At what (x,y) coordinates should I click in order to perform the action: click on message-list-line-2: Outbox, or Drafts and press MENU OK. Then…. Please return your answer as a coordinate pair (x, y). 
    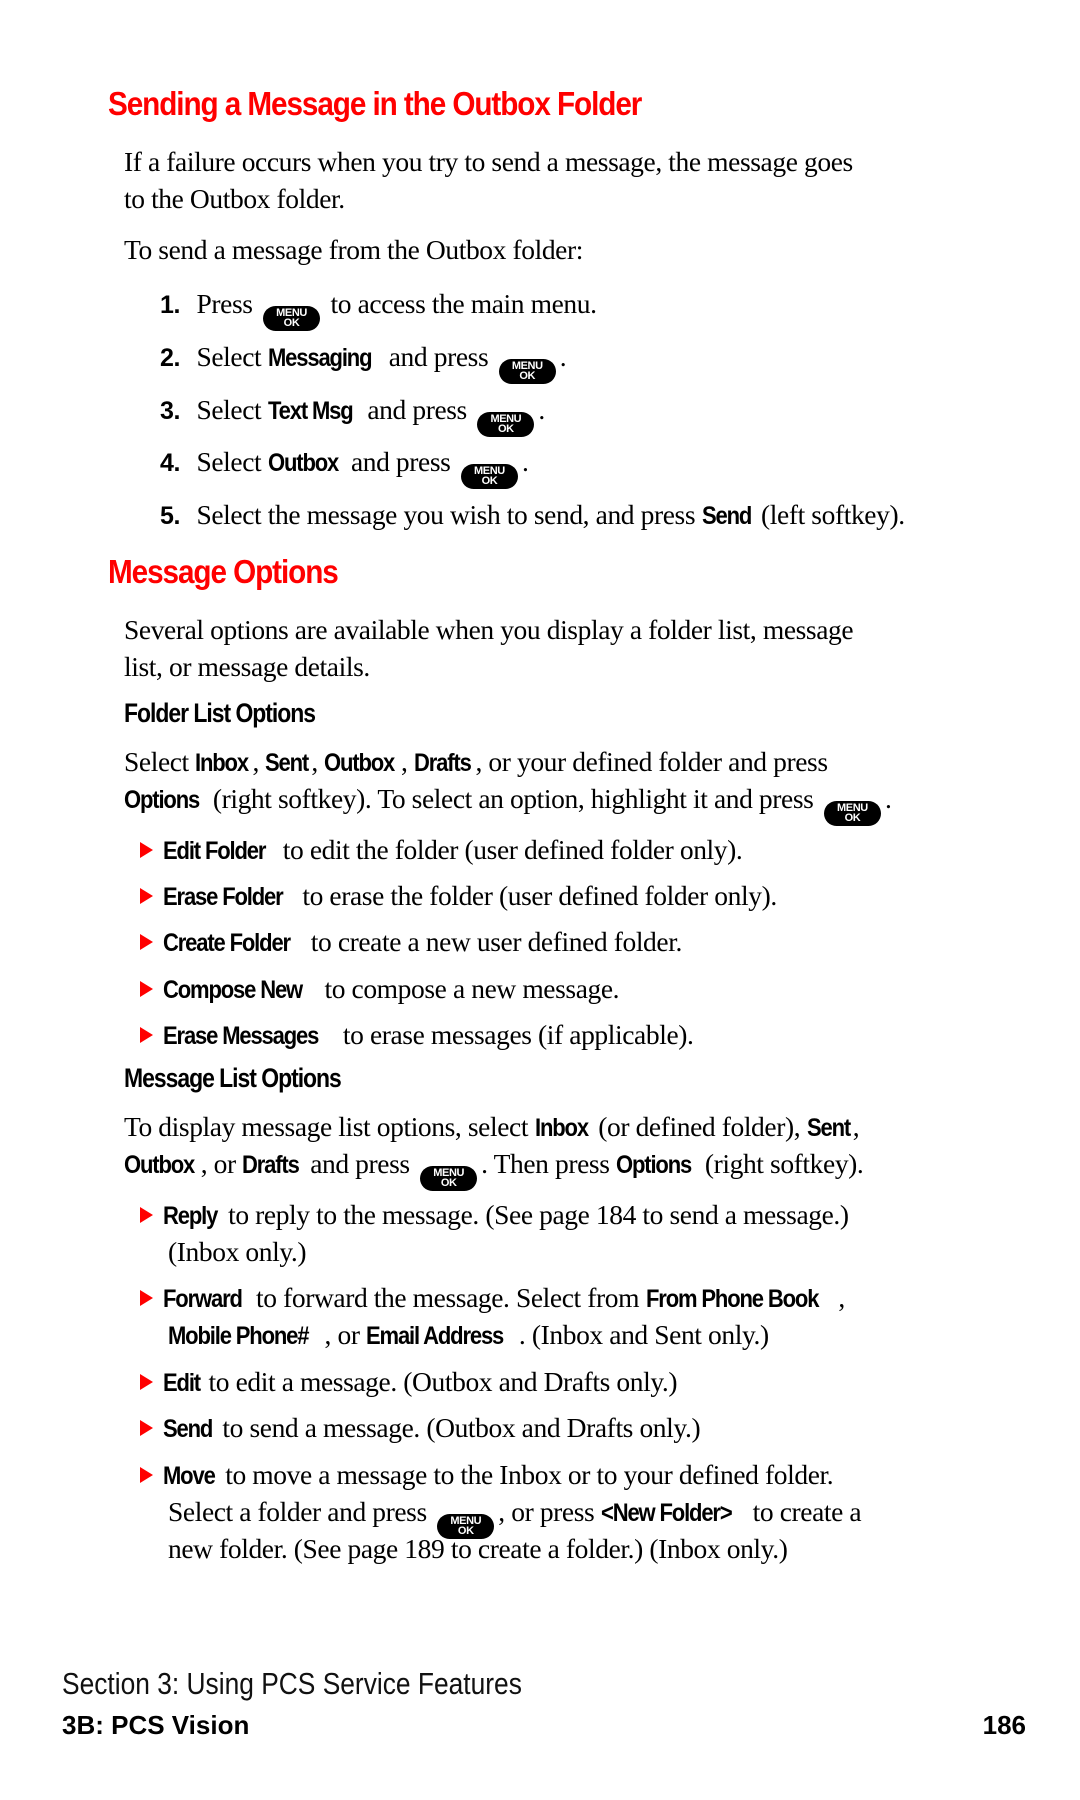
    Looking at the image, I should click on (494, 1168).